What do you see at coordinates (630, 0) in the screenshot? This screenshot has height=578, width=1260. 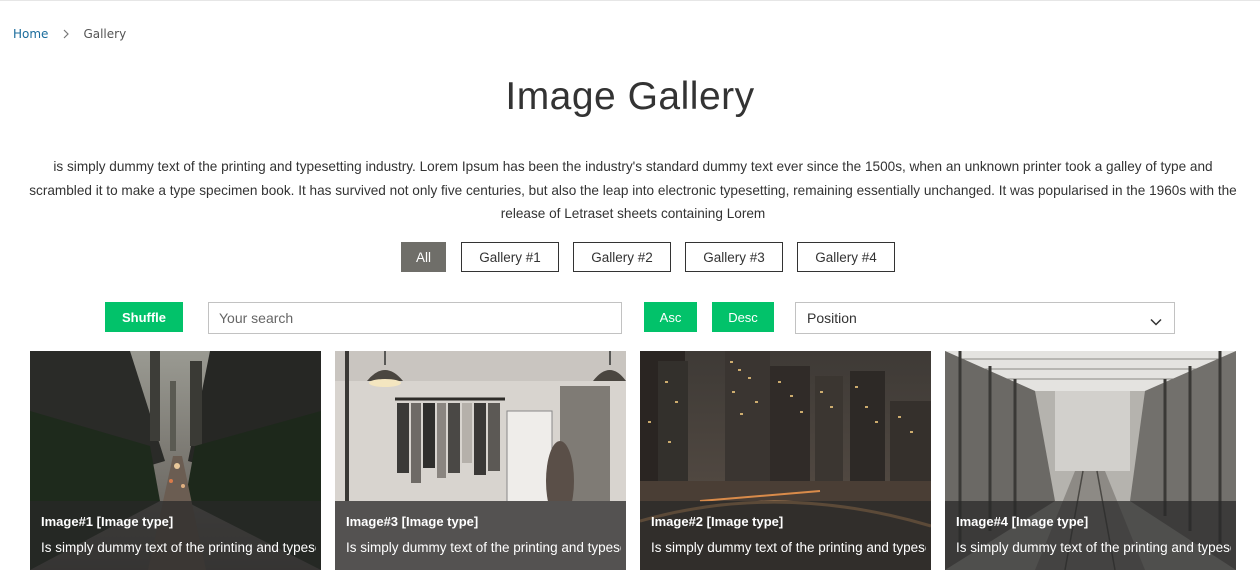 I see `top-divider` at bounding box center [630, 0].